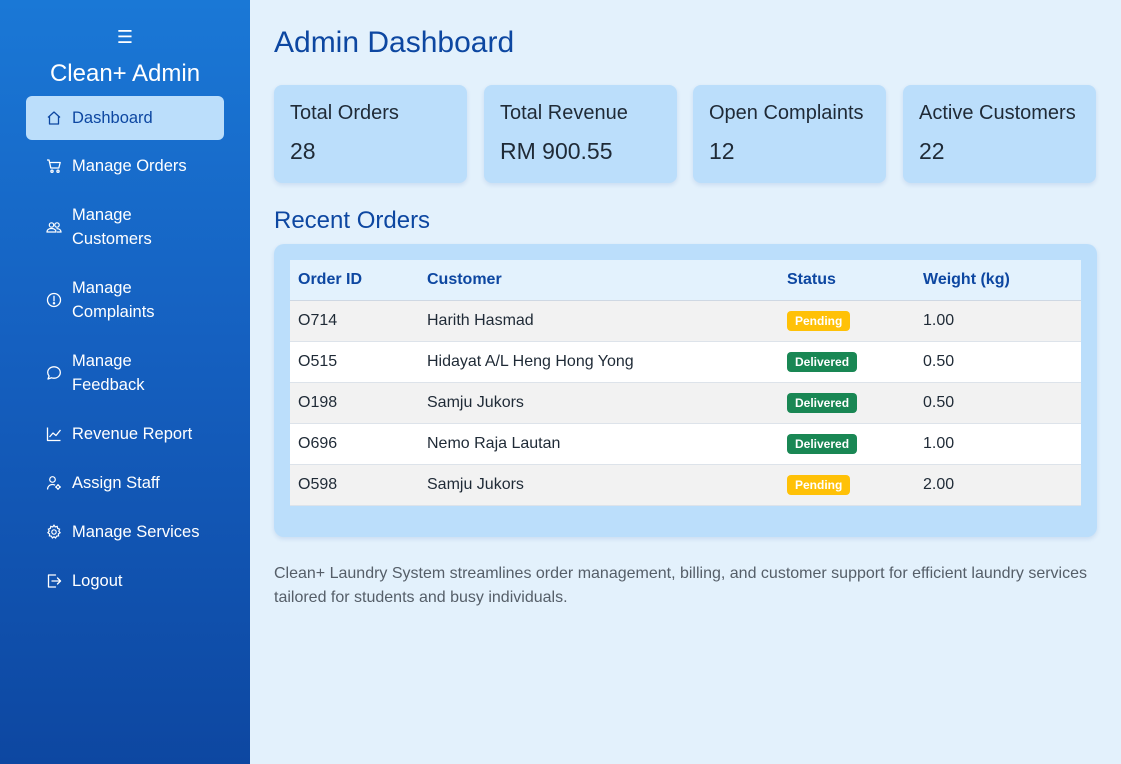 The image size is (1121, 764). I want to click on recent-orders-title: Recent Orders, so click(352, 220).